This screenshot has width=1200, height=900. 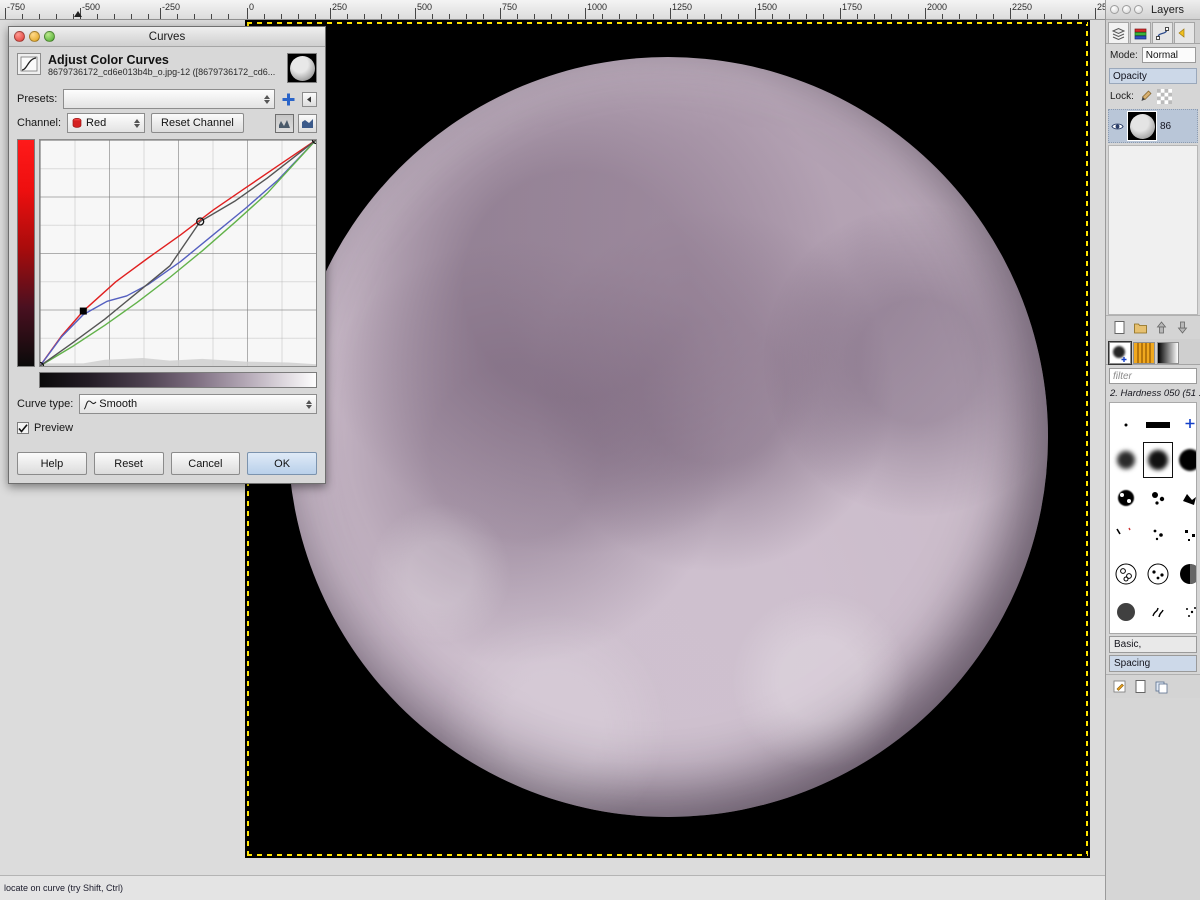 What do you see at coordinates (106, 123) in the screenshot?
I see `channel-select: Red` at bounding box center [106, 123].